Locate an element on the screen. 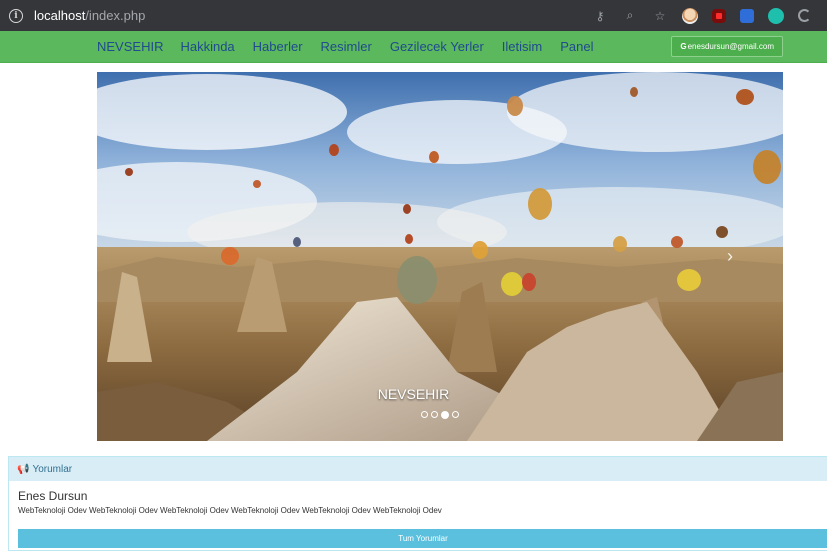 The width and height of the screenshot is (827, 551). carousel-caption: NEVSEHIR is located at coordinates (413, 394).